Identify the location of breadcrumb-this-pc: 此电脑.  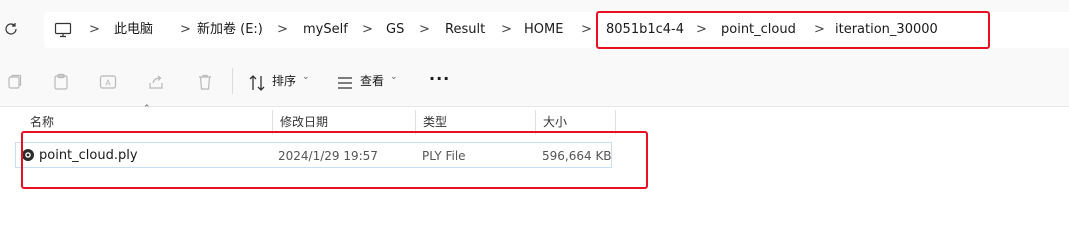
(133, 30).